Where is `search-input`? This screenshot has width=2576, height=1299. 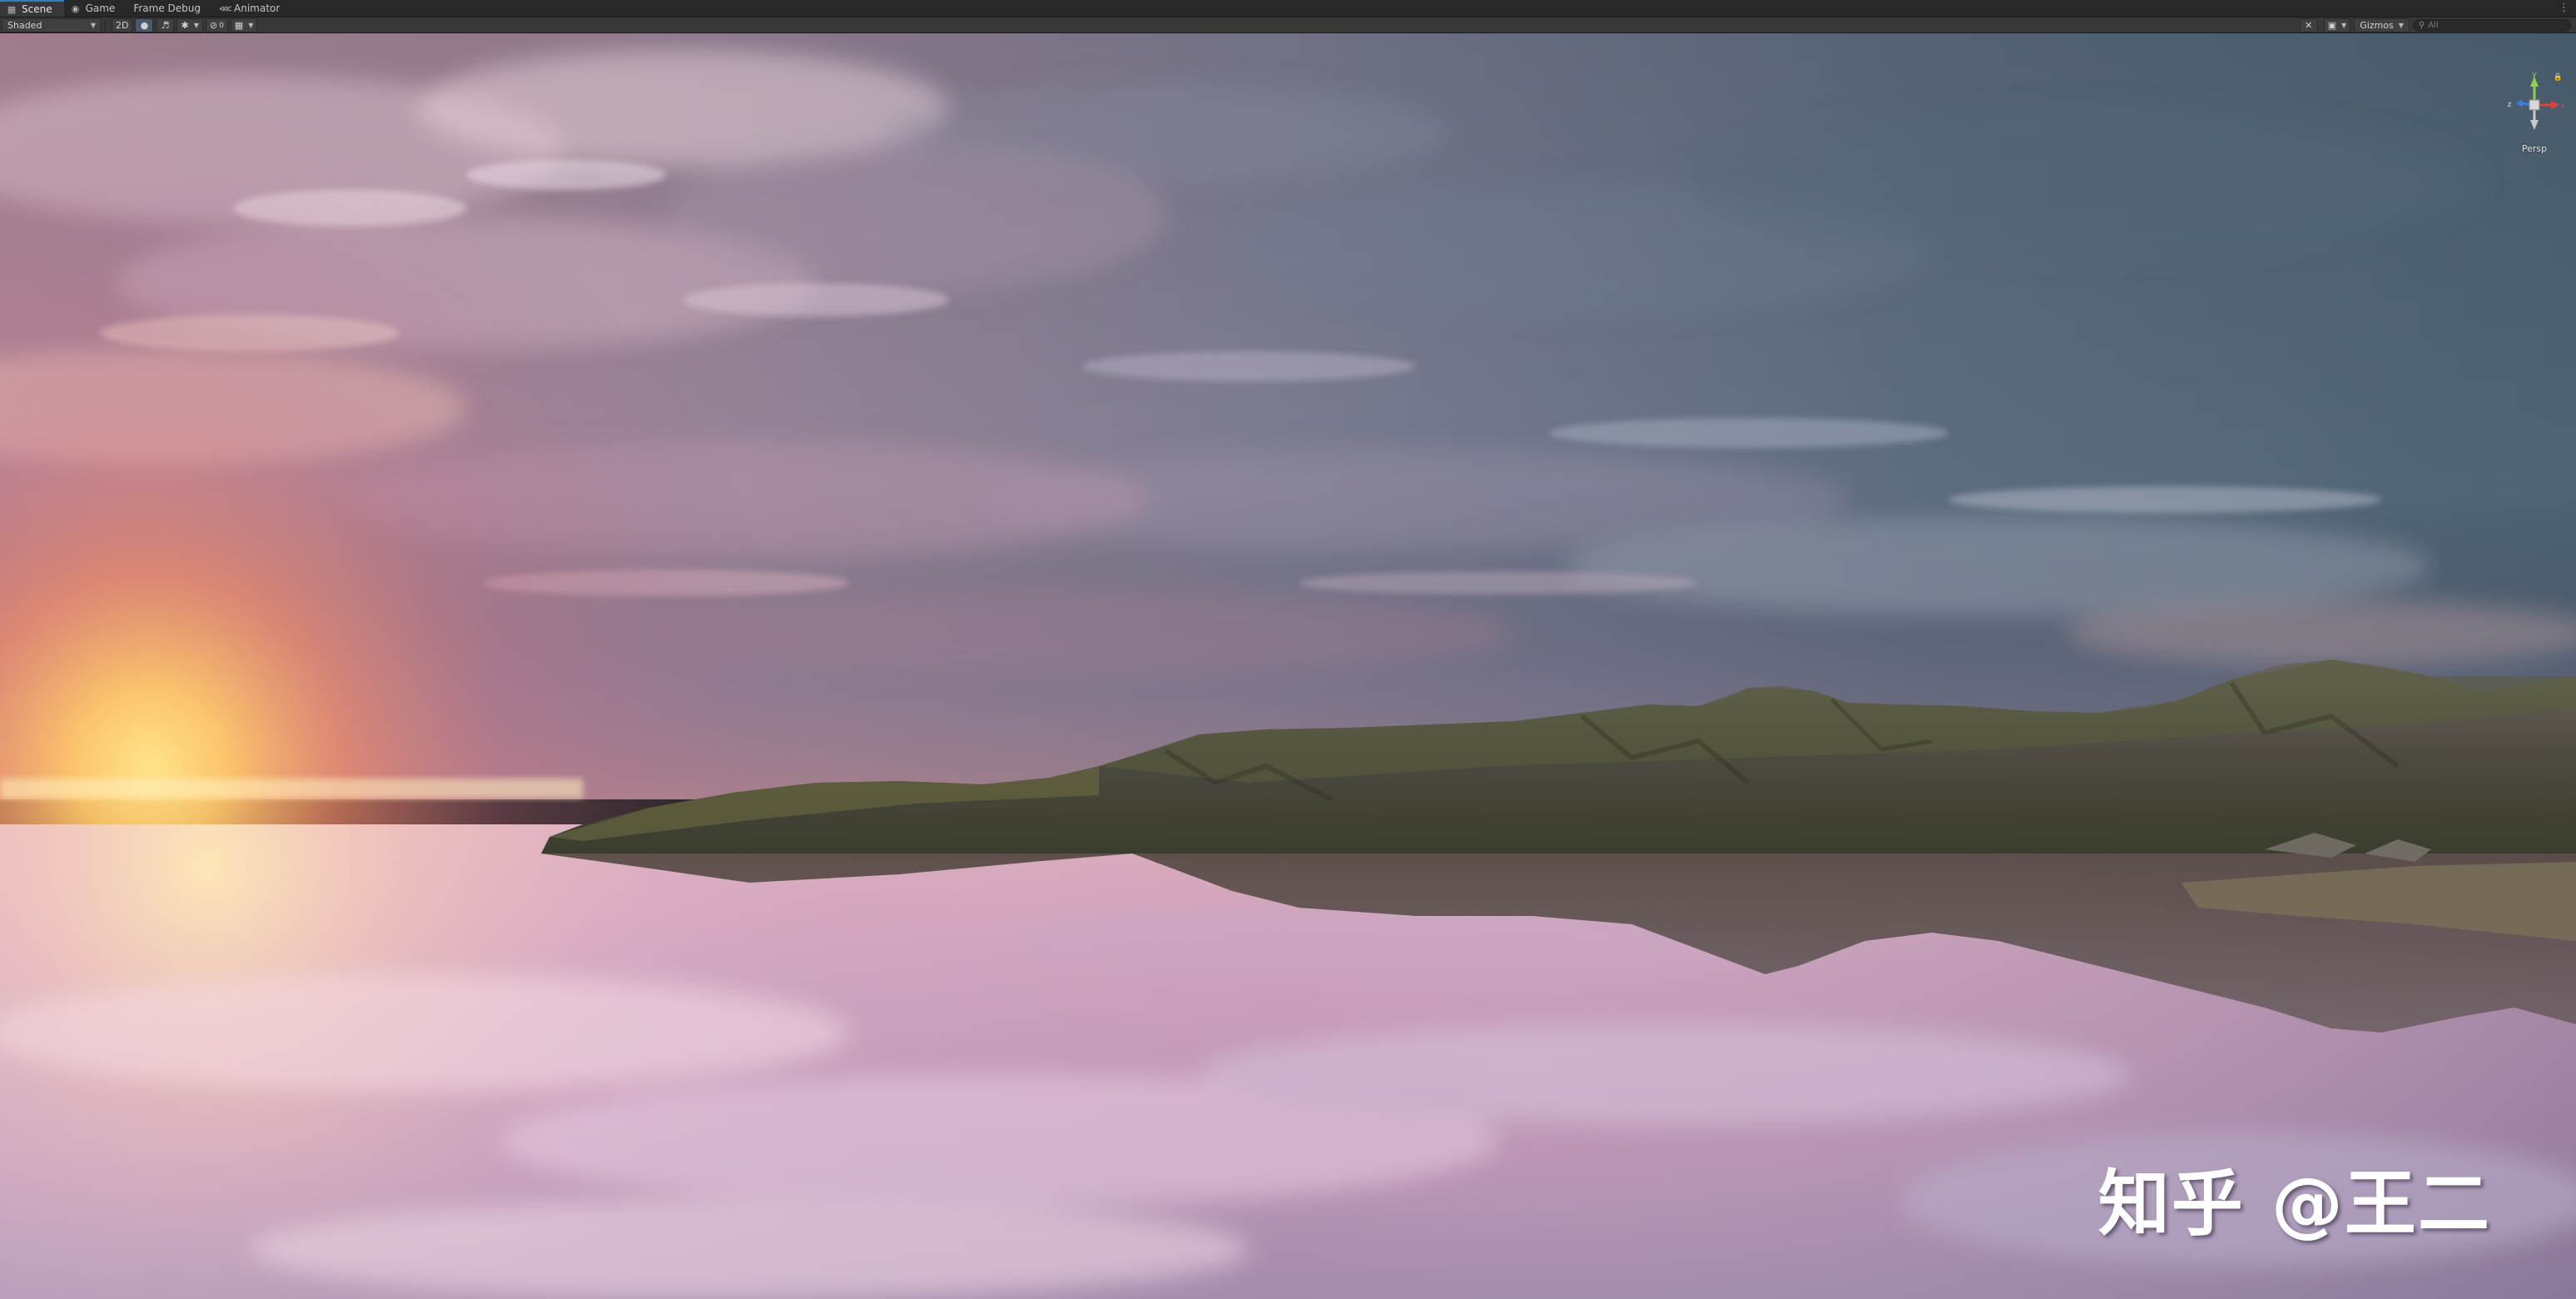
search-input is located at coordinates (2495, 25).